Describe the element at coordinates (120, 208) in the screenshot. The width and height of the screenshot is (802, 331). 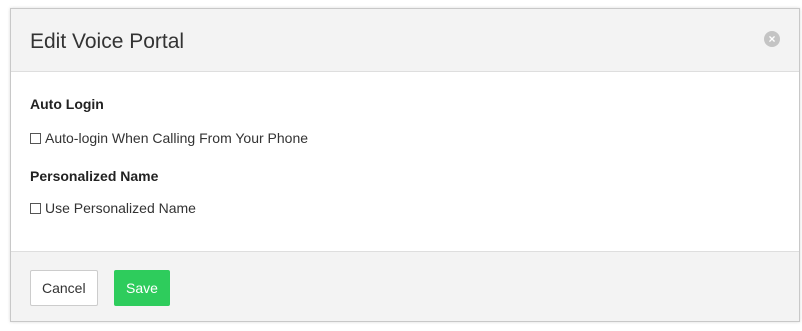
I see `personalized-name-checkbox-label: Use Personalized Name` at that location.